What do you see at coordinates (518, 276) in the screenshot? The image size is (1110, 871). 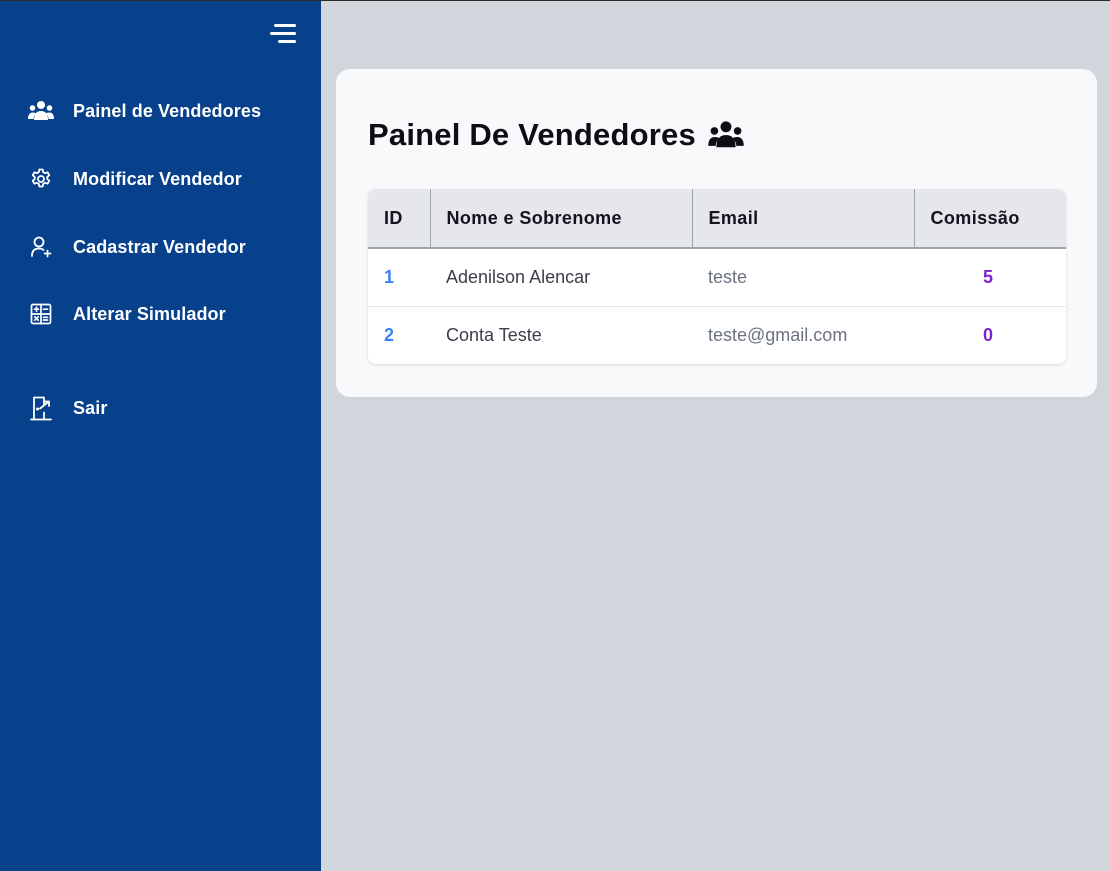 I see `cell-name: Adenilson Alencar` at bounding box center [518, 276].